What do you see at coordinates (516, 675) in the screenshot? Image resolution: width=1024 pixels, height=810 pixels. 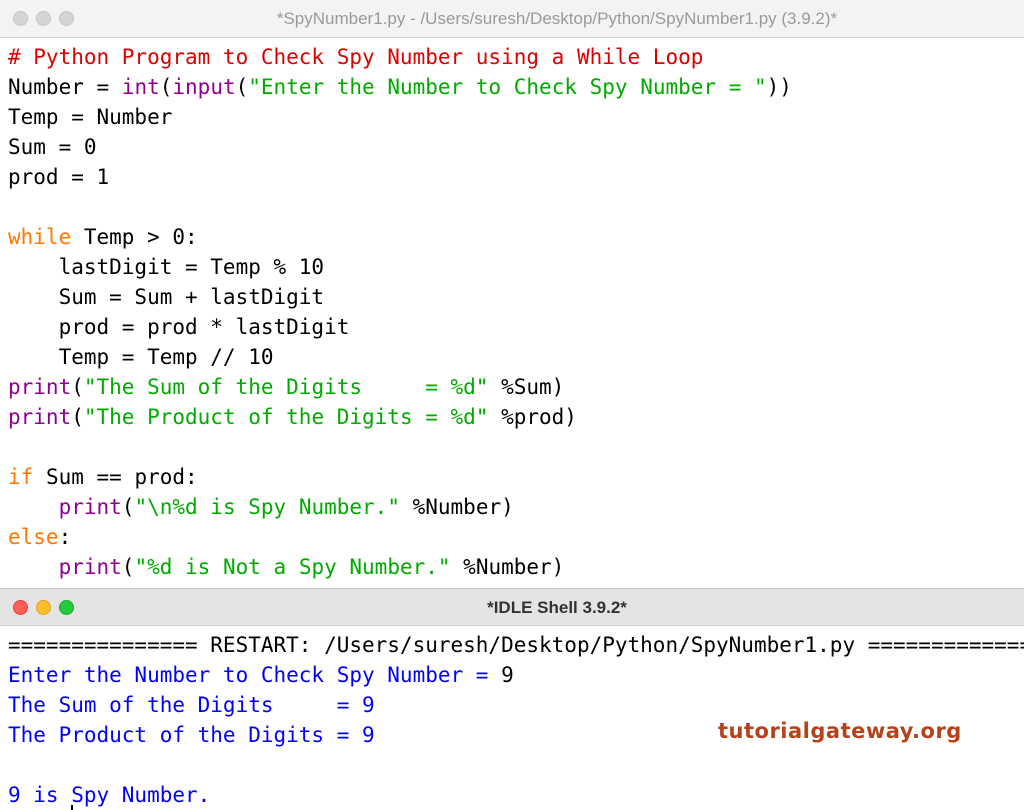 I see `shell-line: Enter the Number to Check Spy Number = 9` at bounding box center [516, 675].